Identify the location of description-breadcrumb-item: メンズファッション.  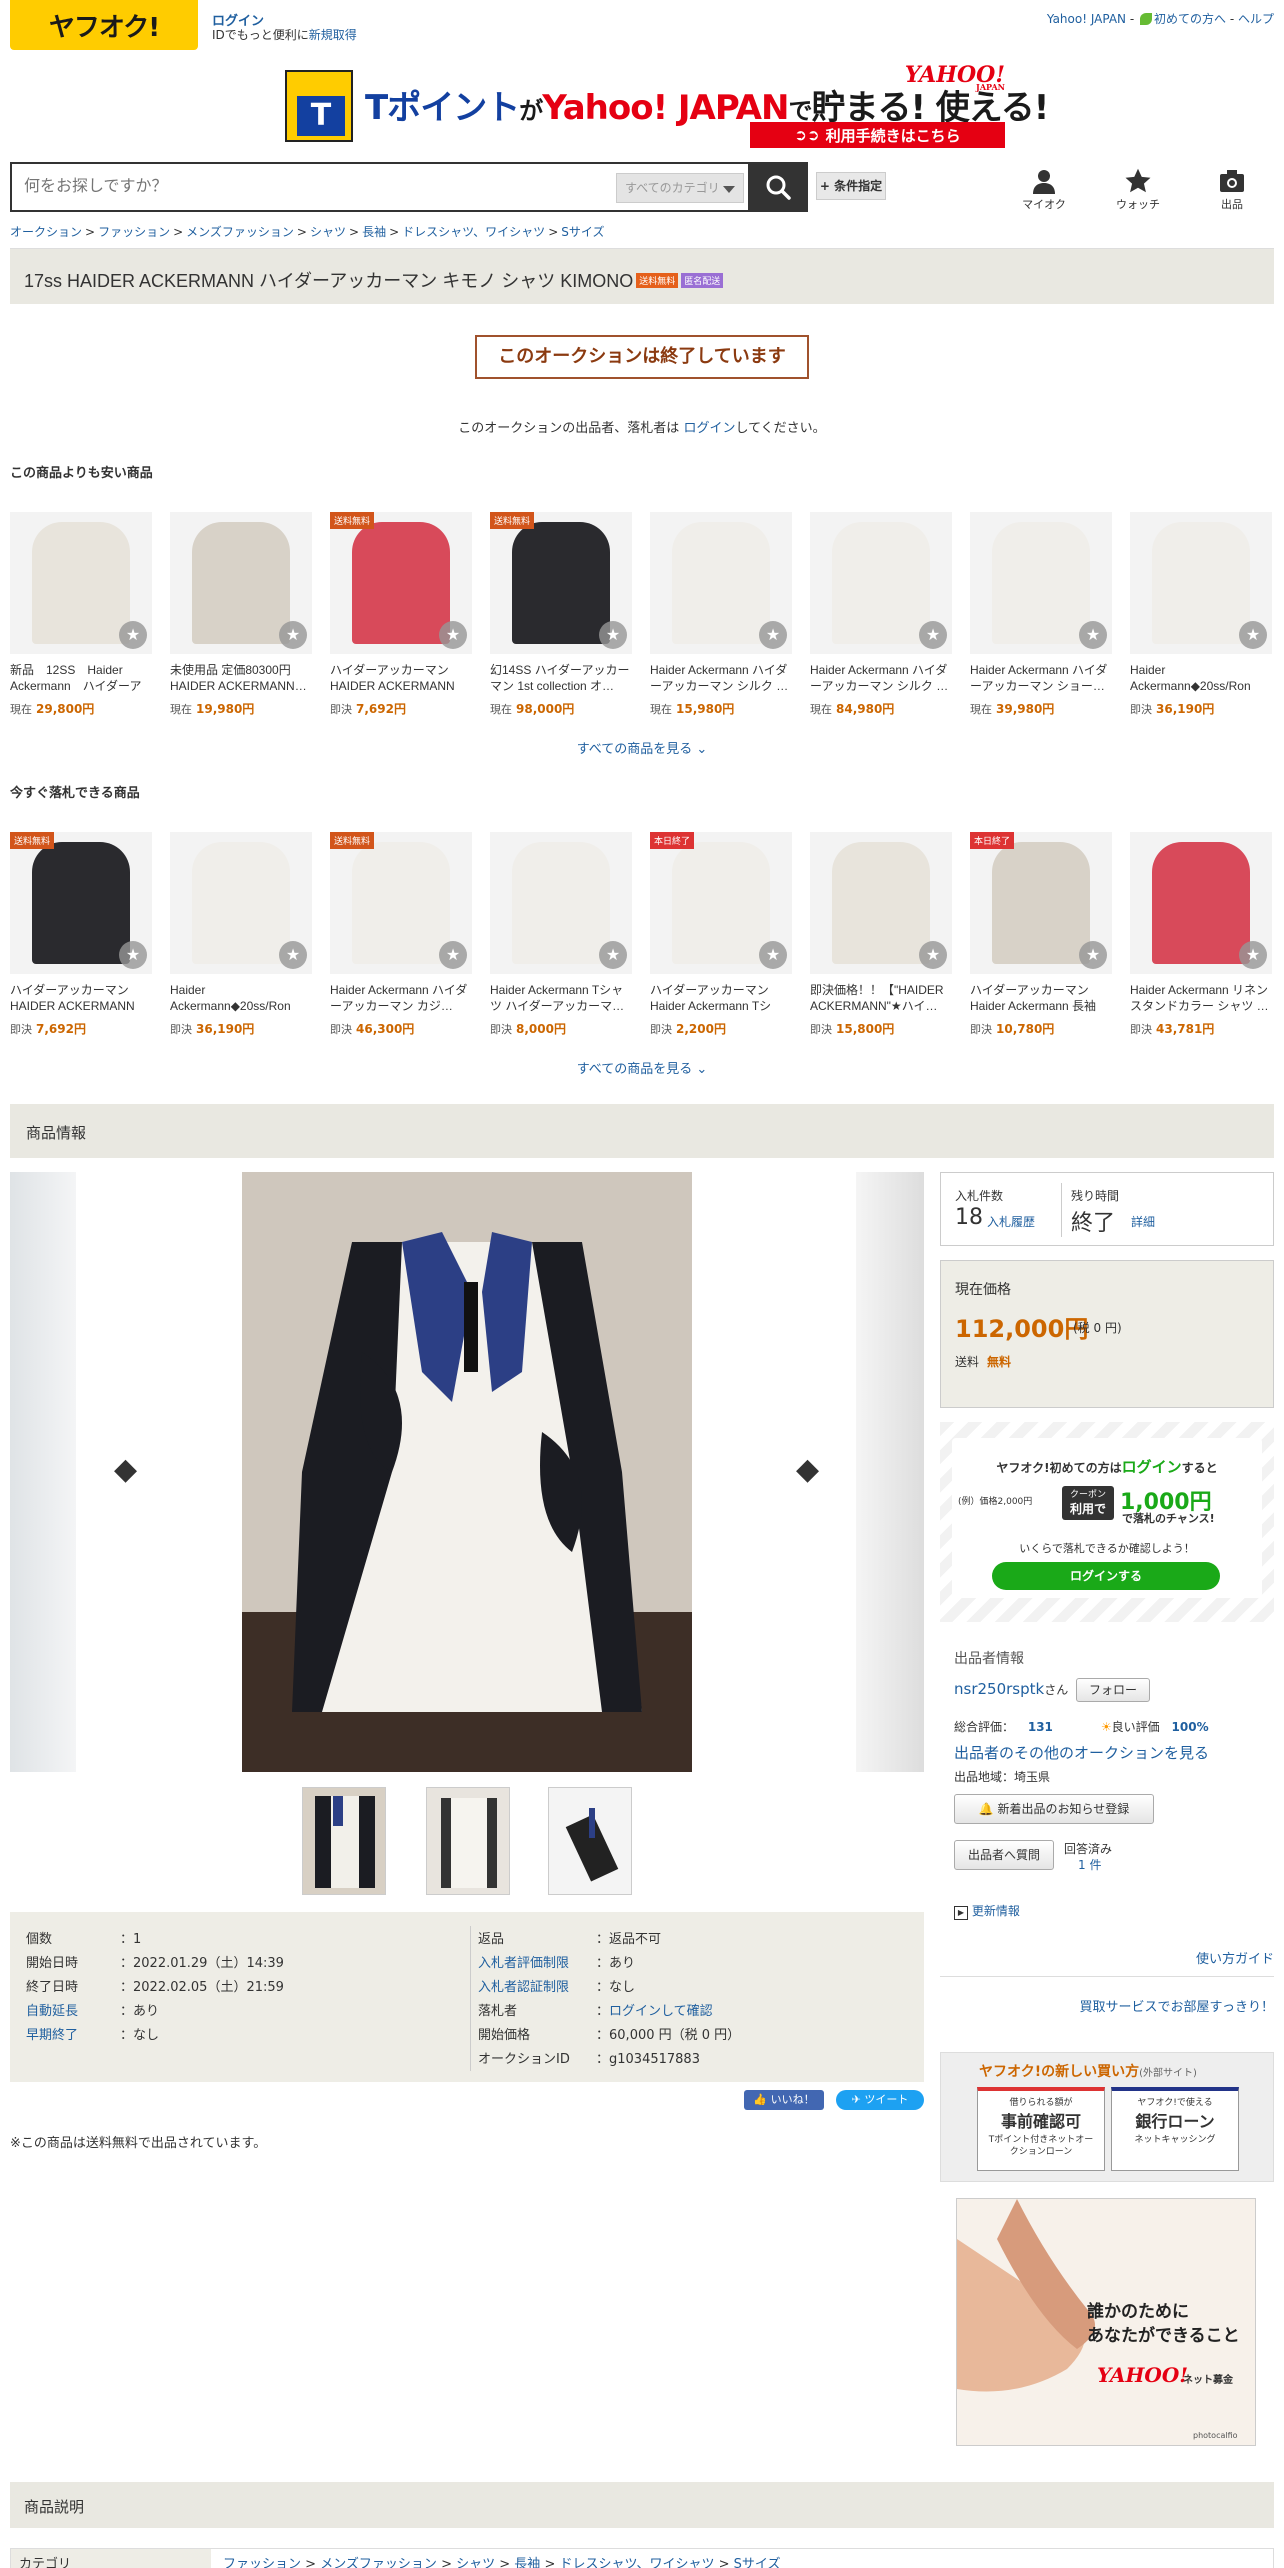
(378, 2562).